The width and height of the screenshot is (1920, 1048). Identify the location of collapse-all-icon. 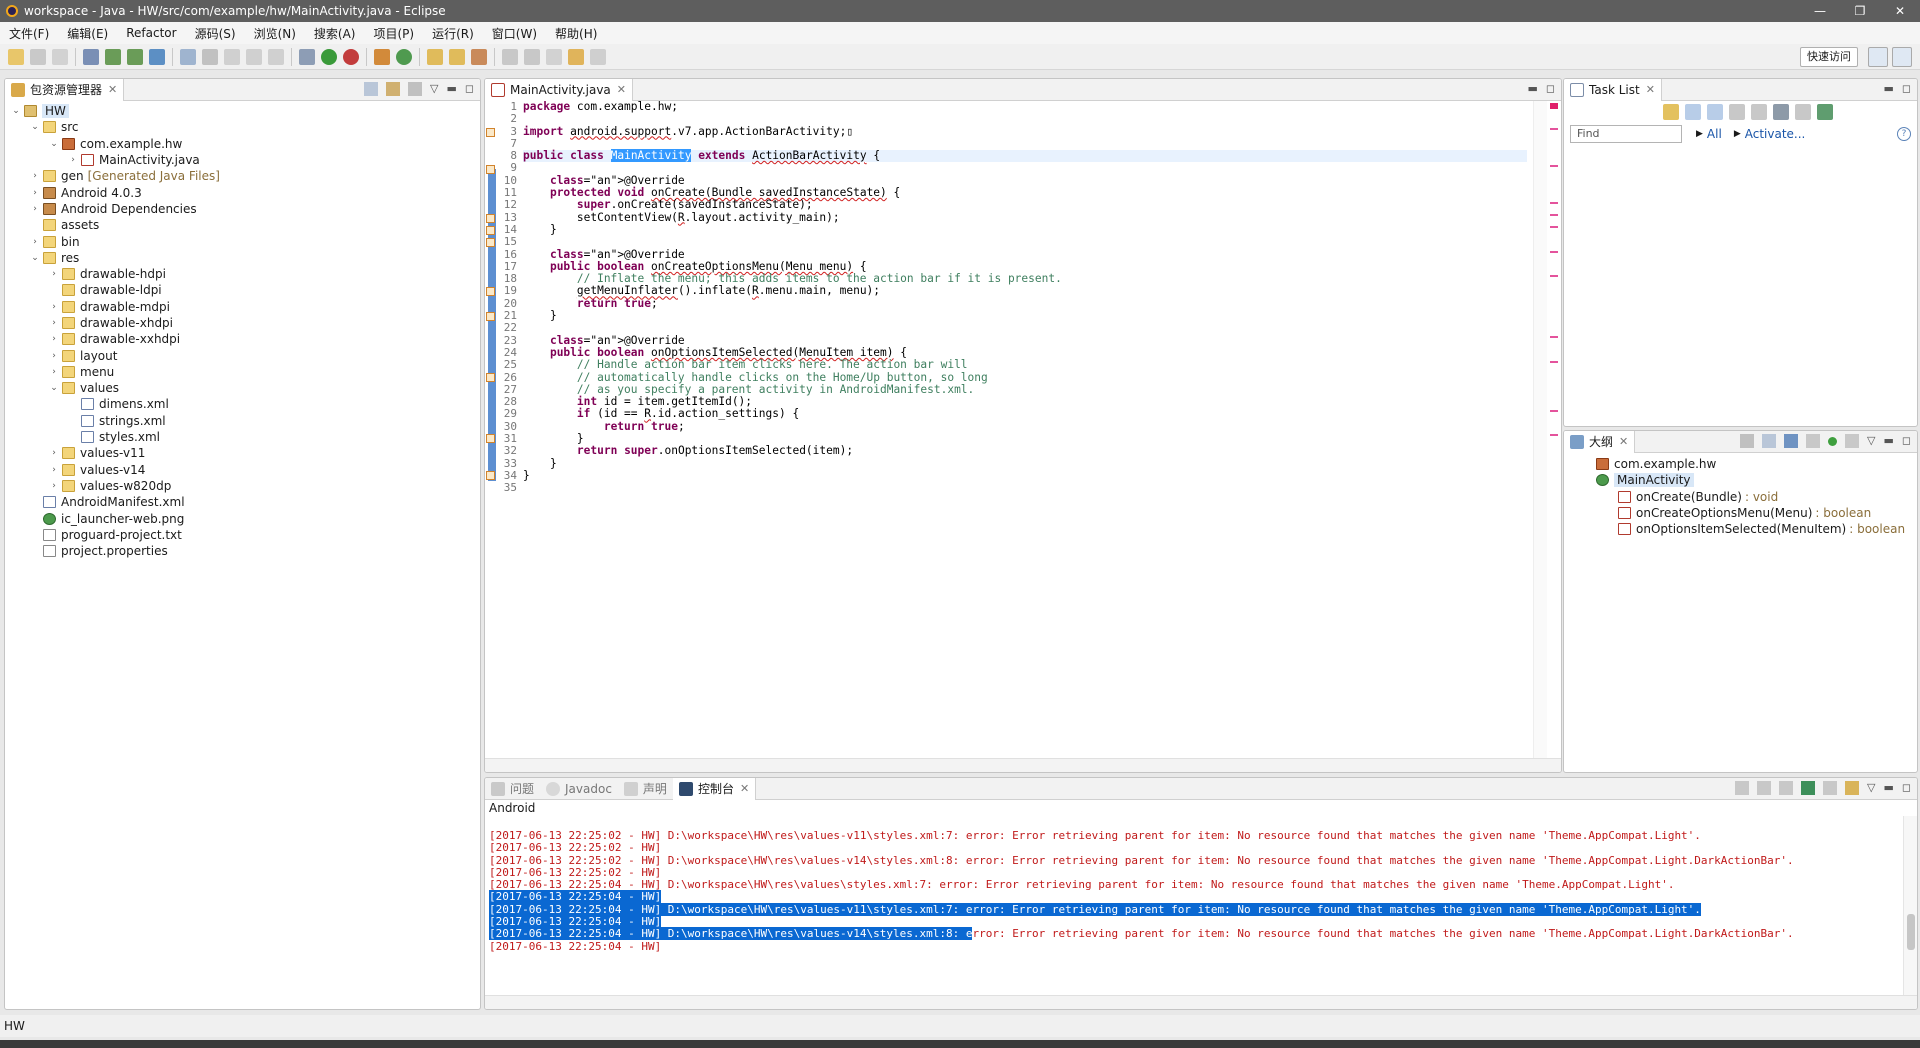
(1768, 441).